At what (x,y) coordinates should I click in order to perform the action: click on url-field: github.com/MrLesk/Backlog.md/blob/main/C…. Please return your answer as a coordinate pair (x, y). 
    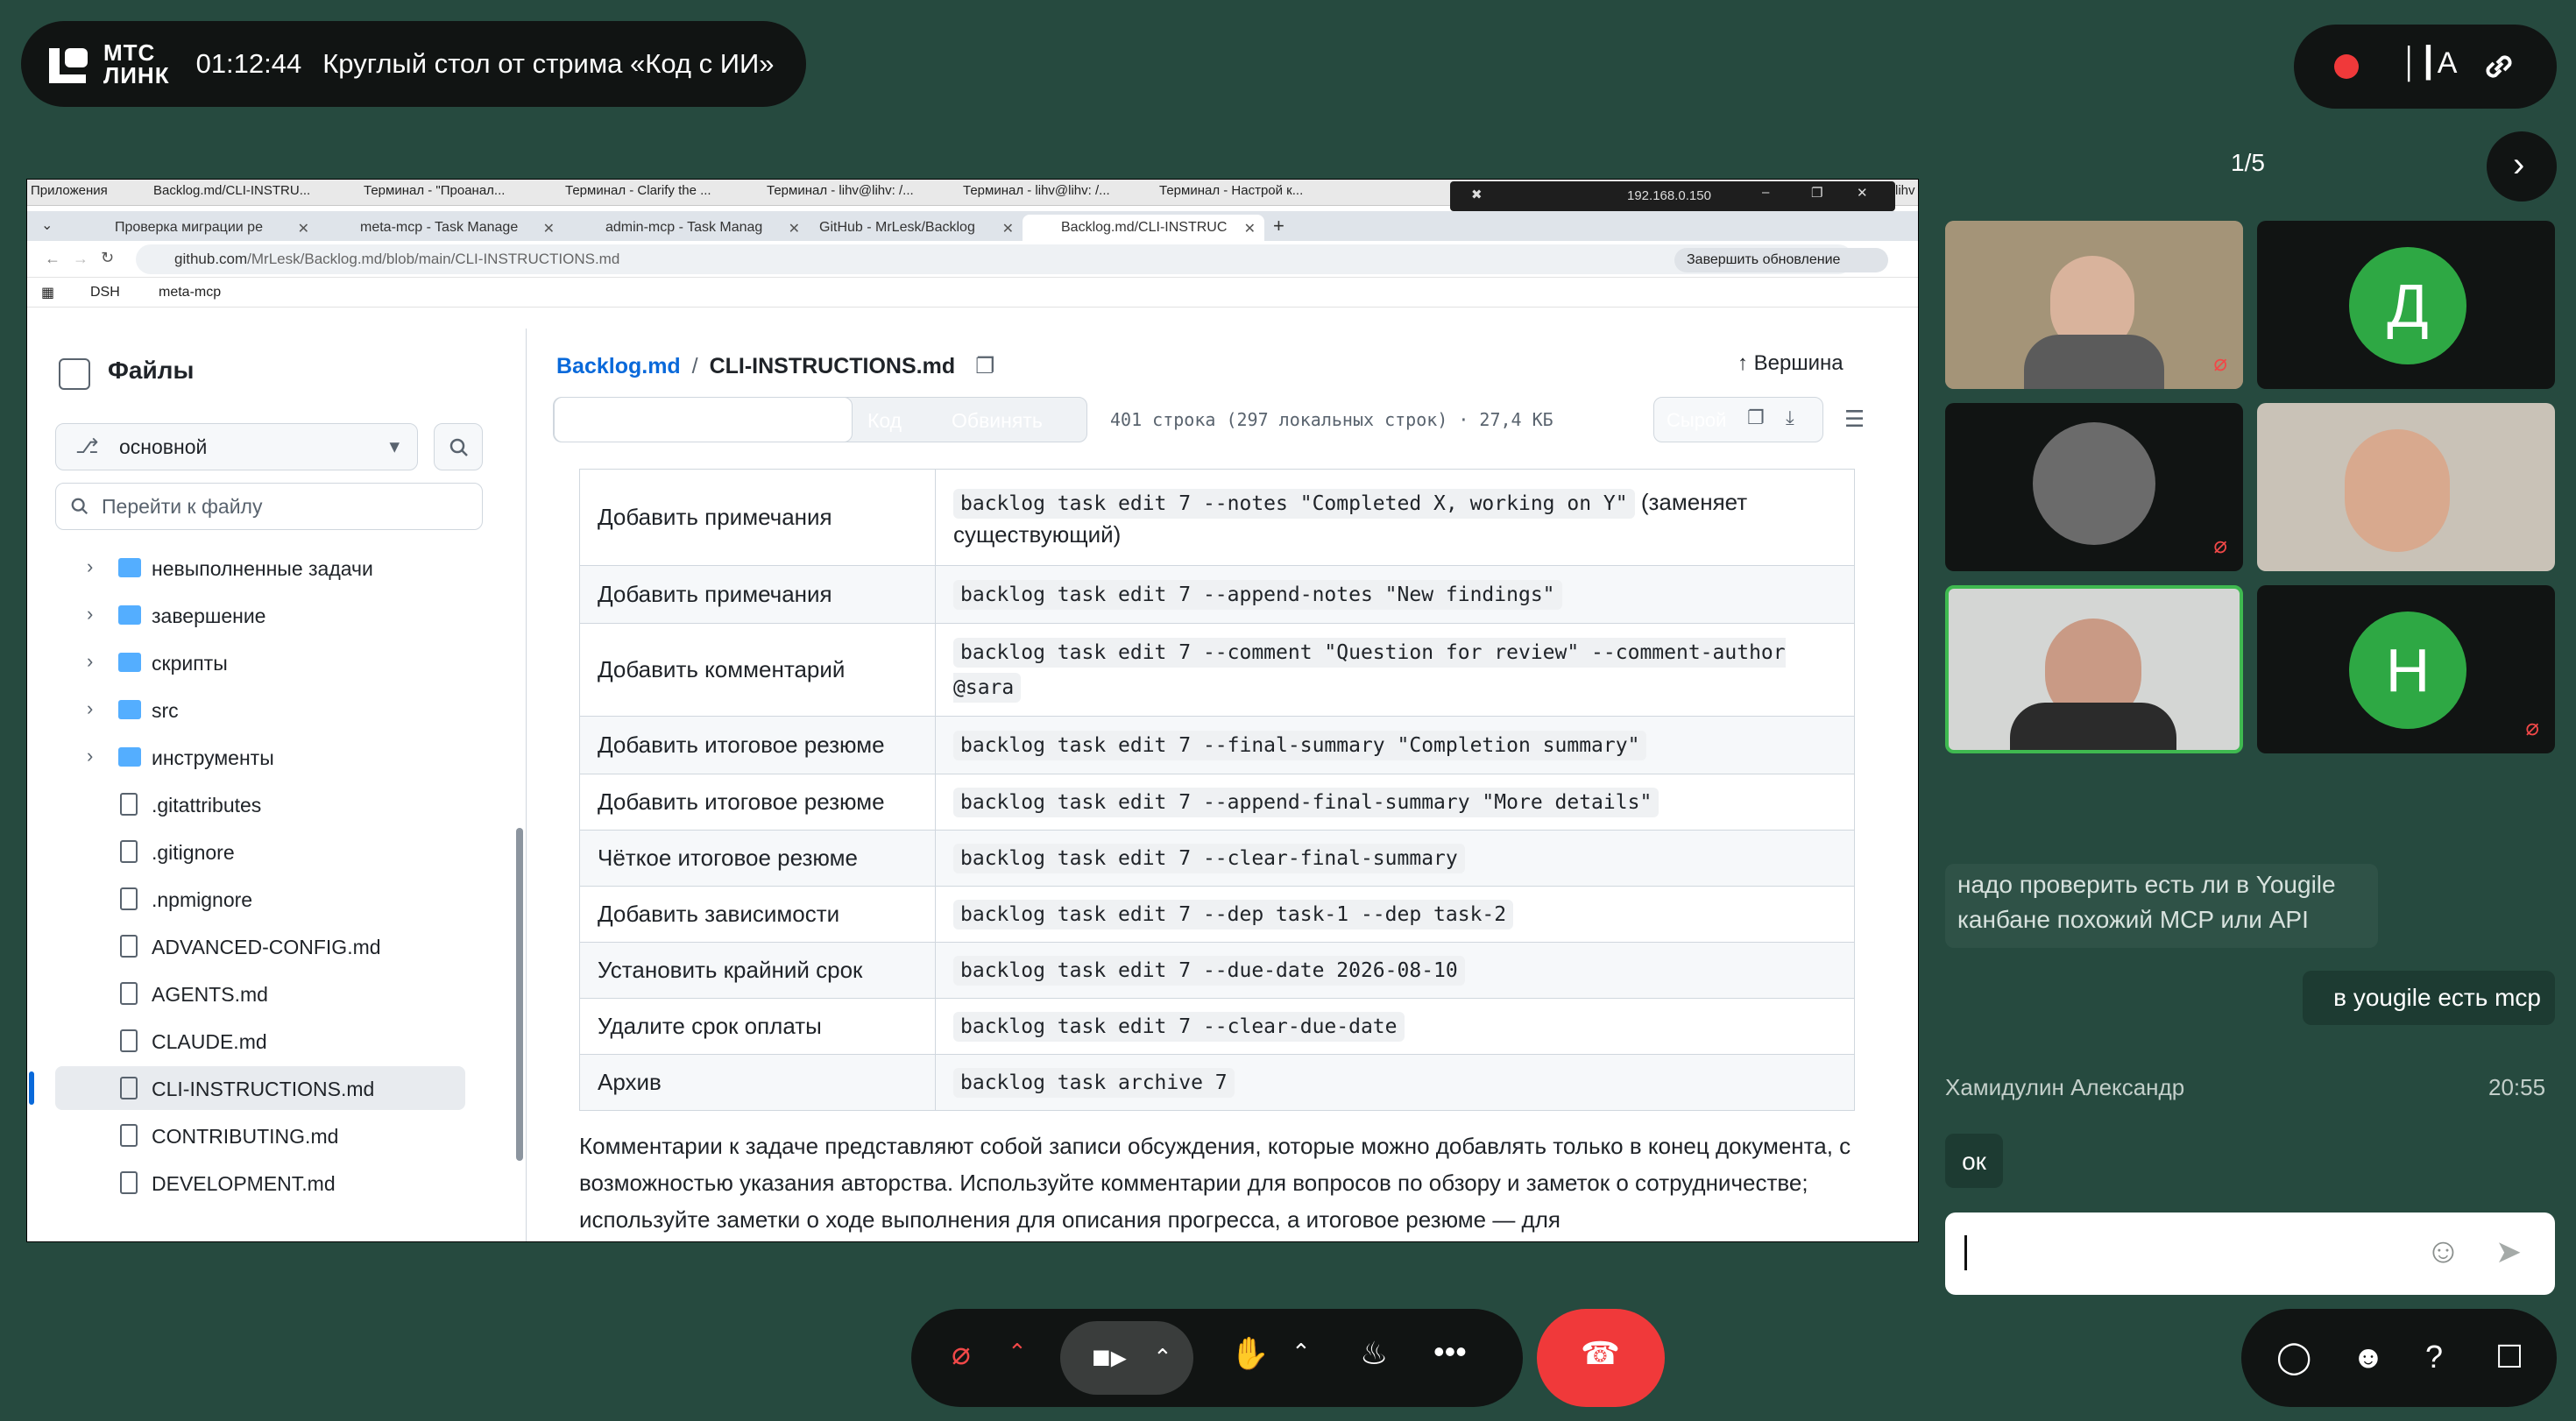
    Looking at the image, I should click on (994, 259).